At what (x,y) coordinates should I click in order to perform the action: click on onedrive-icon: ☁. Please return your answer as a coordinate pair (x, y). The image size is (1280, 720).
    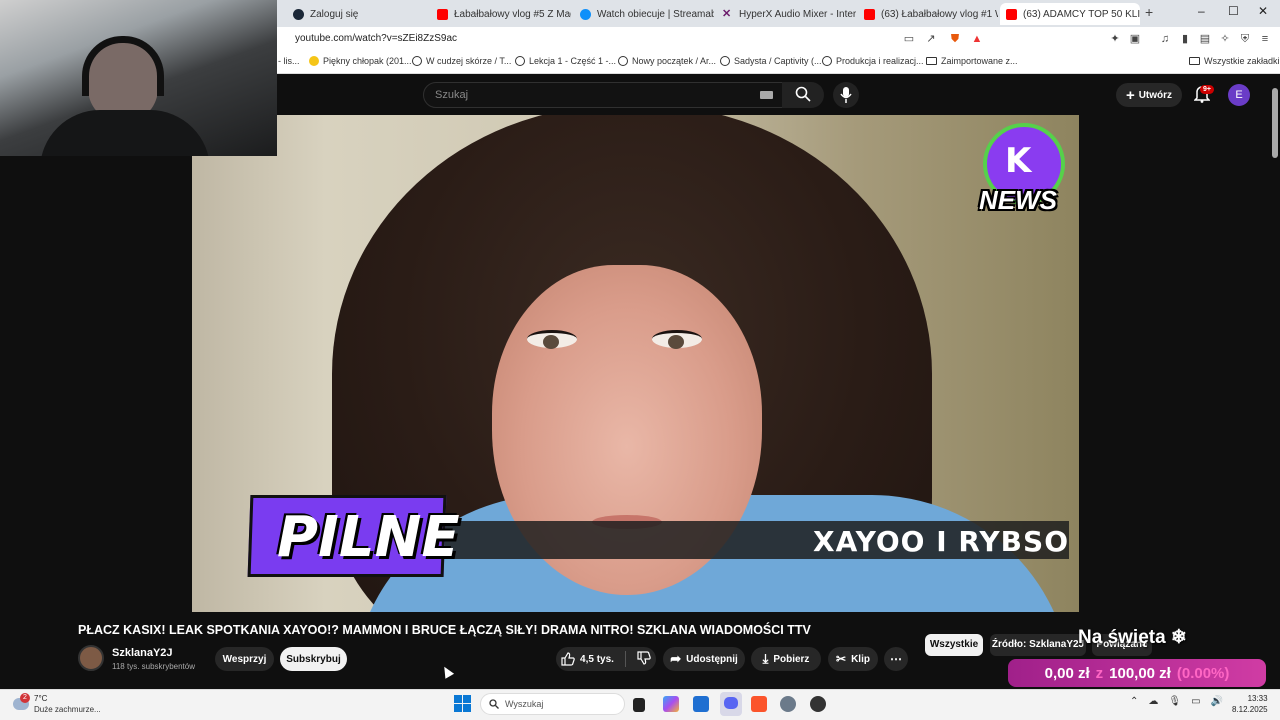
    Looking at the image, I should click on (1153, 701).